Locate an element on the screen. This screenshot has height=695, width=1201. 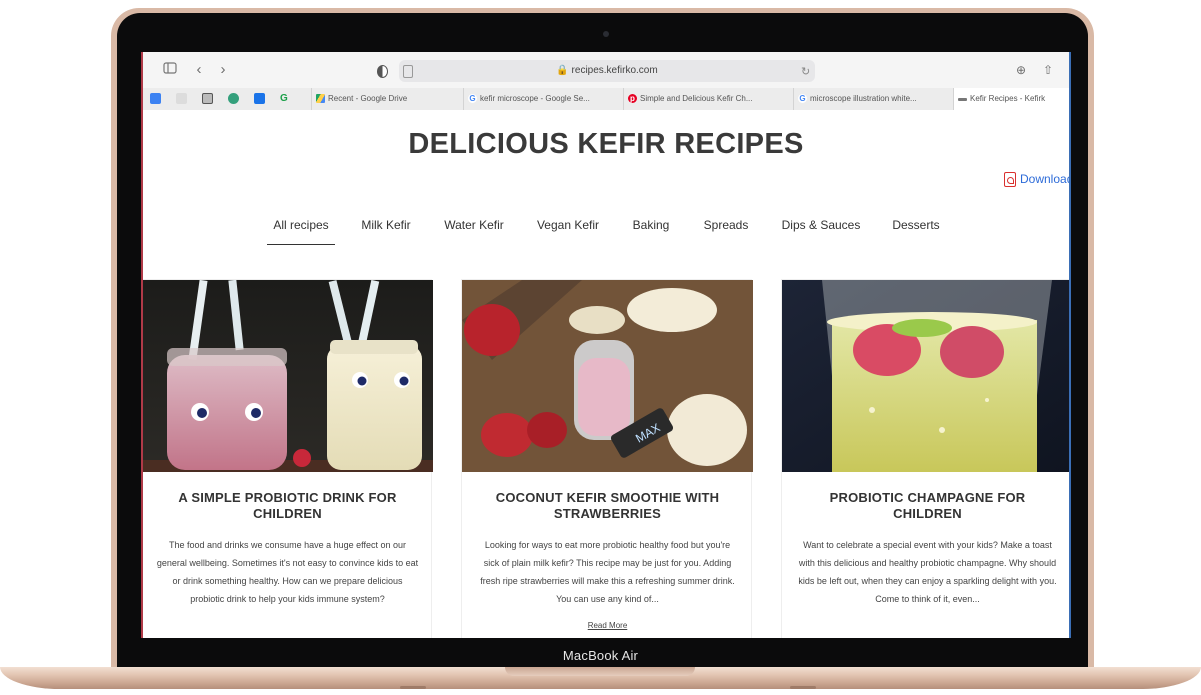
recipe-image-smoothie: MAX is located at coordinates (607, 376).